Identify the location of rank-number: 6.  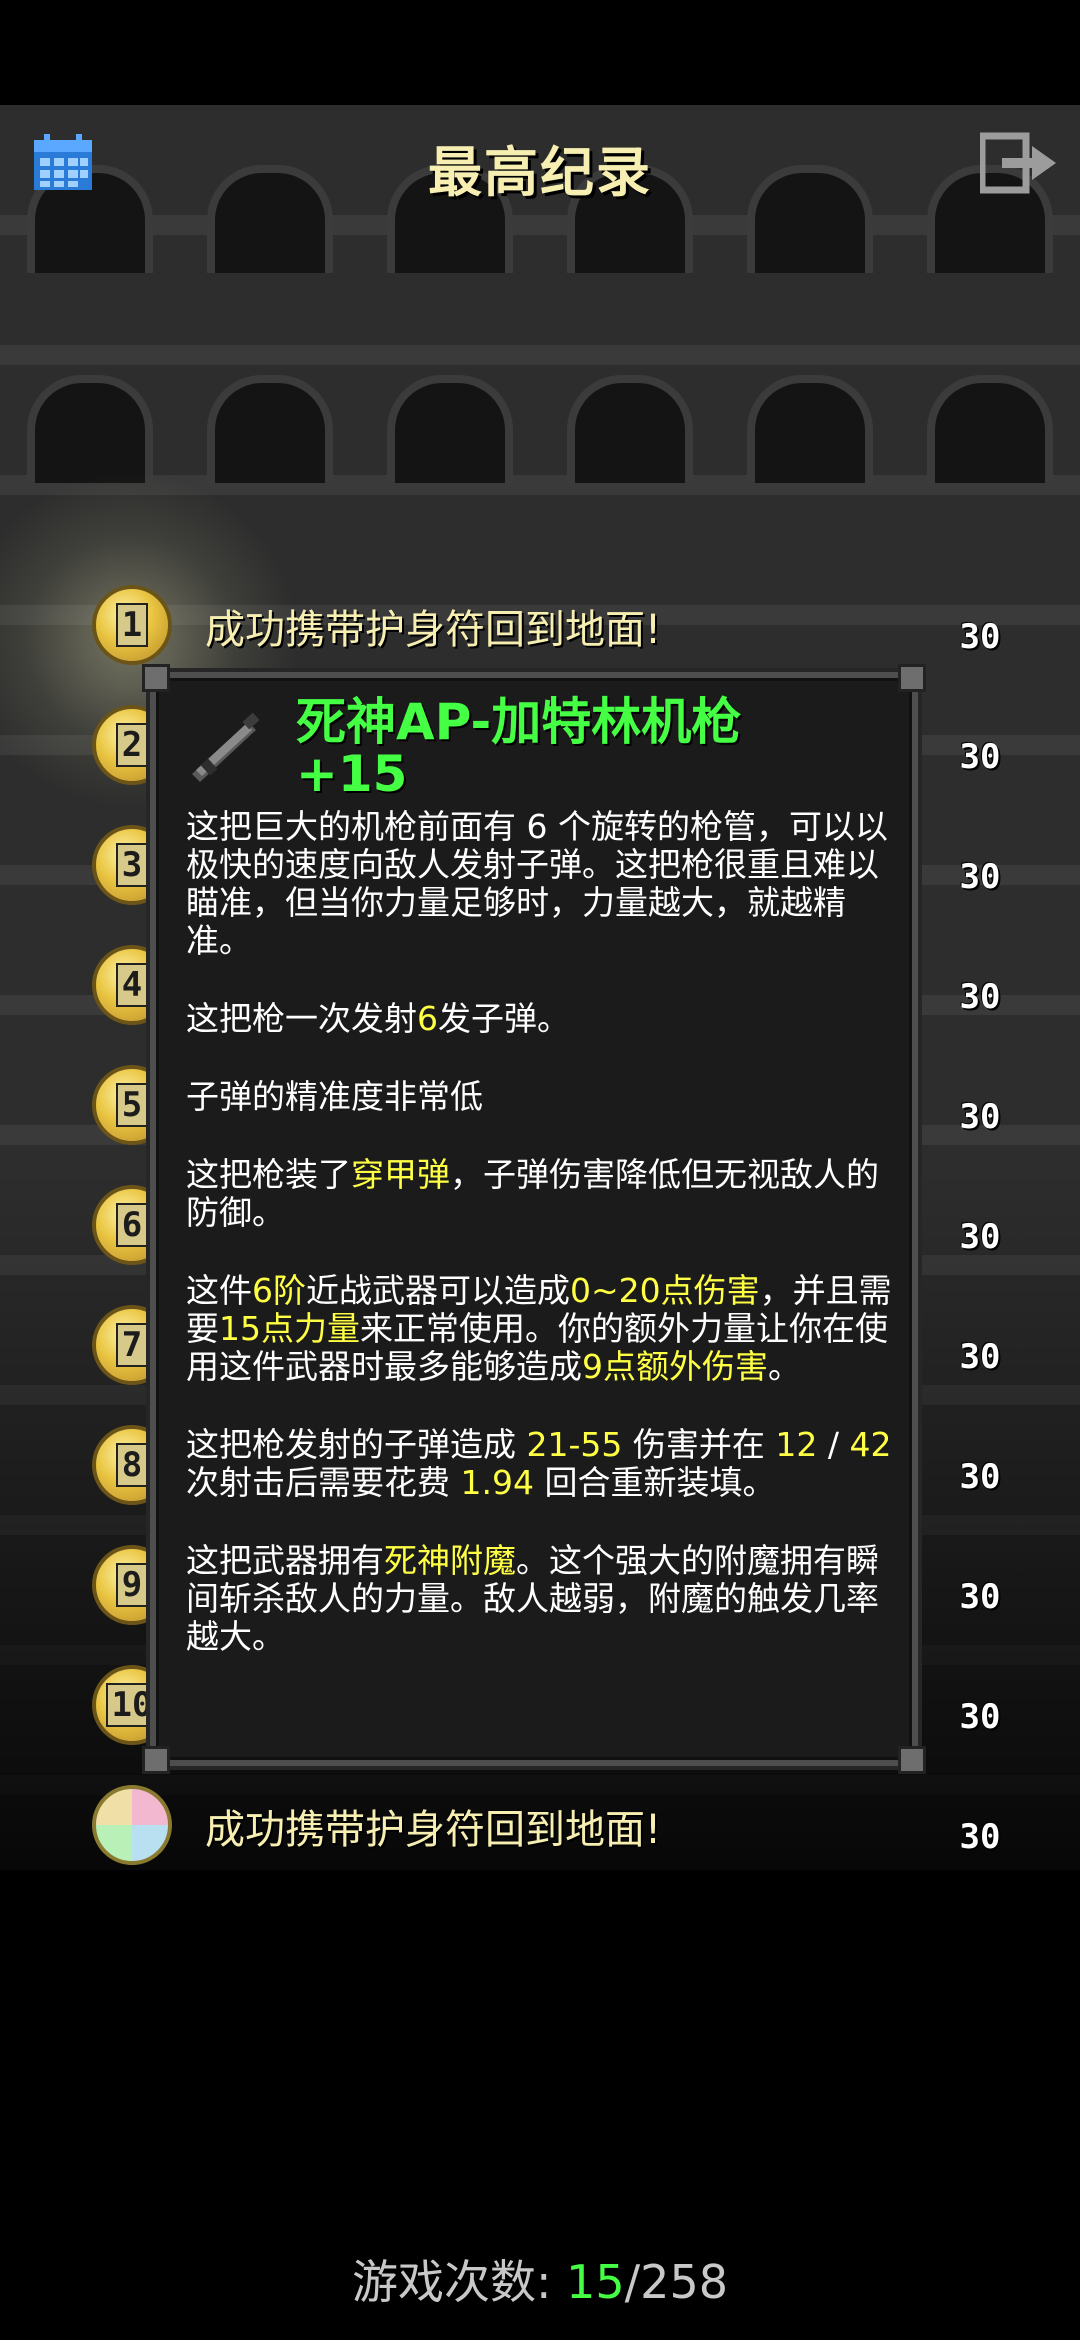
(132, 1225).